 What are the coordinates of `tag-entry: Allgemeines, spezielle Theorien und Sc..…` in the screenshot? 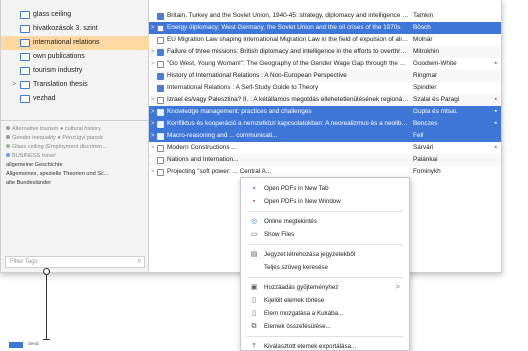 It's located at (75, 174).